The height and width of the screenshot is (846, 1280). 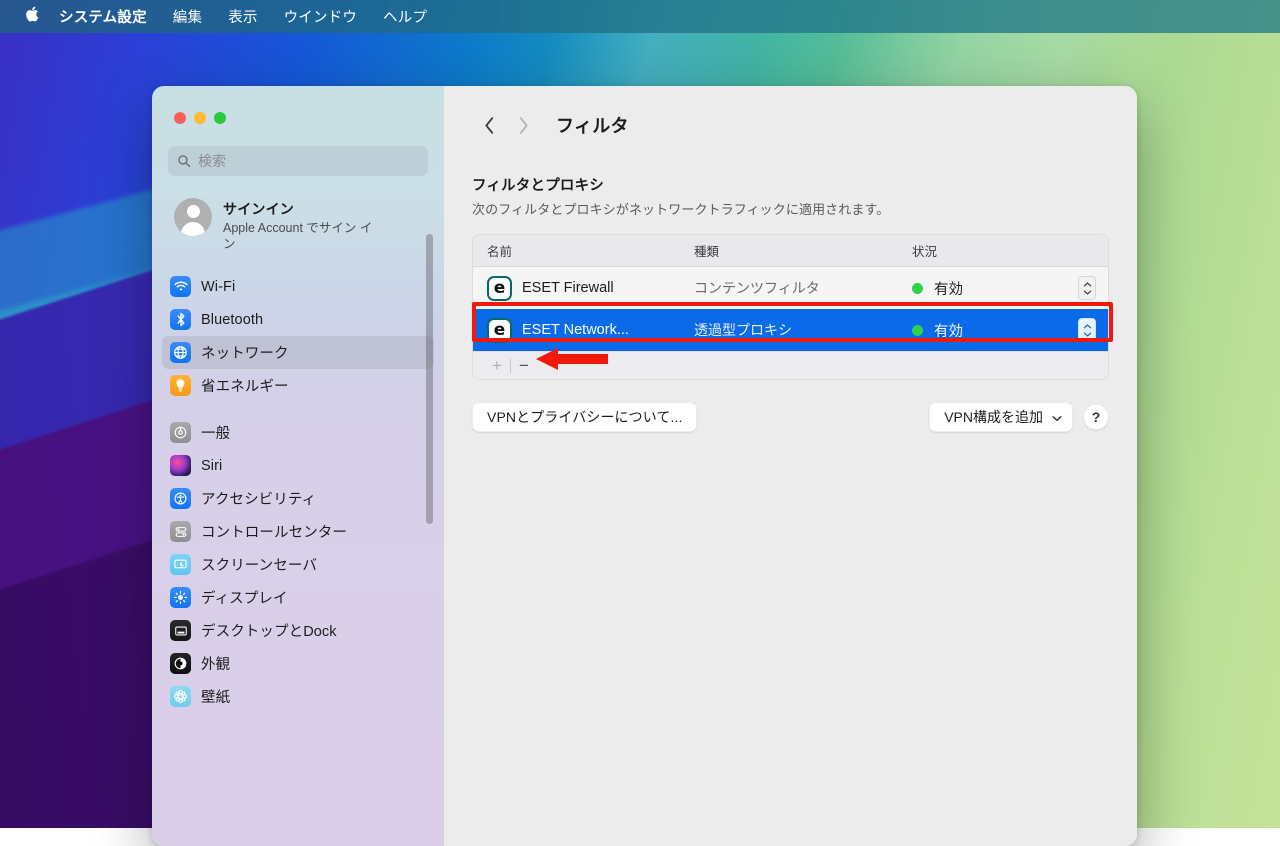 What do you see at coordinates (103, 16) in the screenshot?
I see `menu-item-system-settings: システム設定` at bounding box center [103, 16].